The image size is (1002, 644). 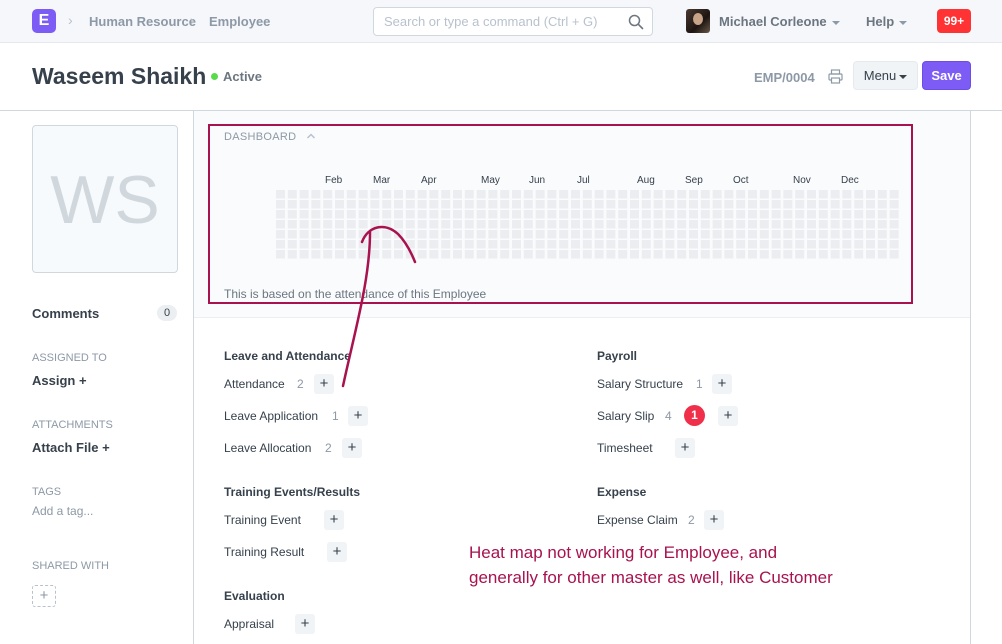 I want to click on page-title: Waseem Shaikh, so click(x=119, y=76).